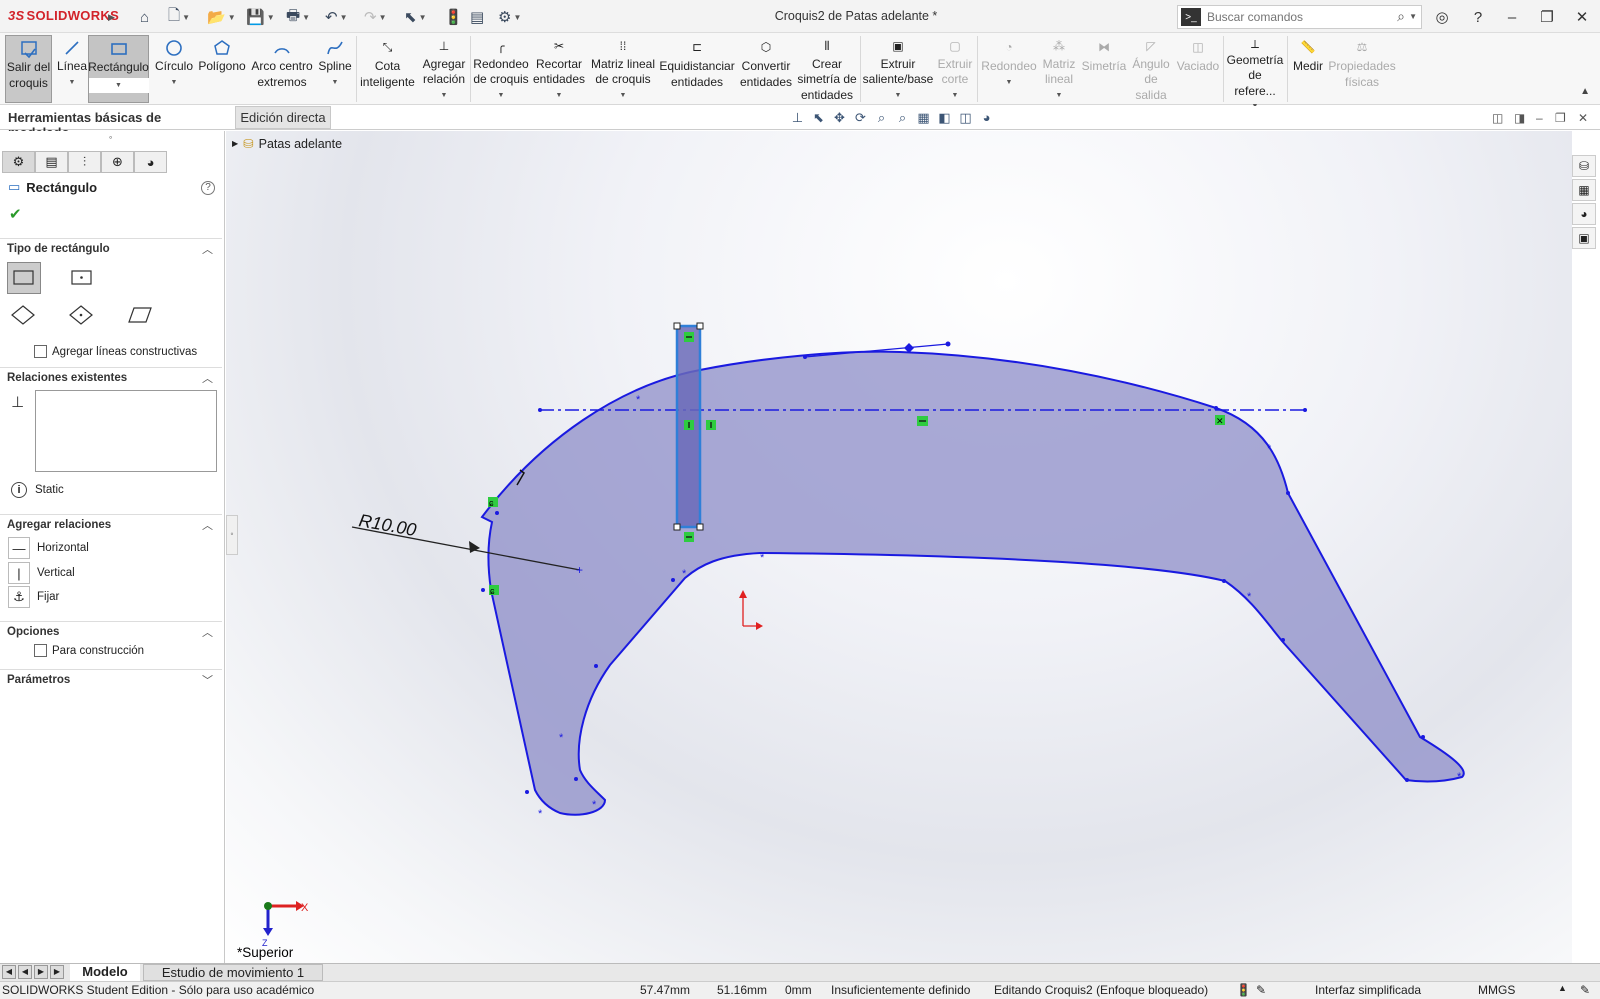  Describe the element at coordinates (222, 69) in the screenshot. I see `polygon-button: Polígono` at that location.